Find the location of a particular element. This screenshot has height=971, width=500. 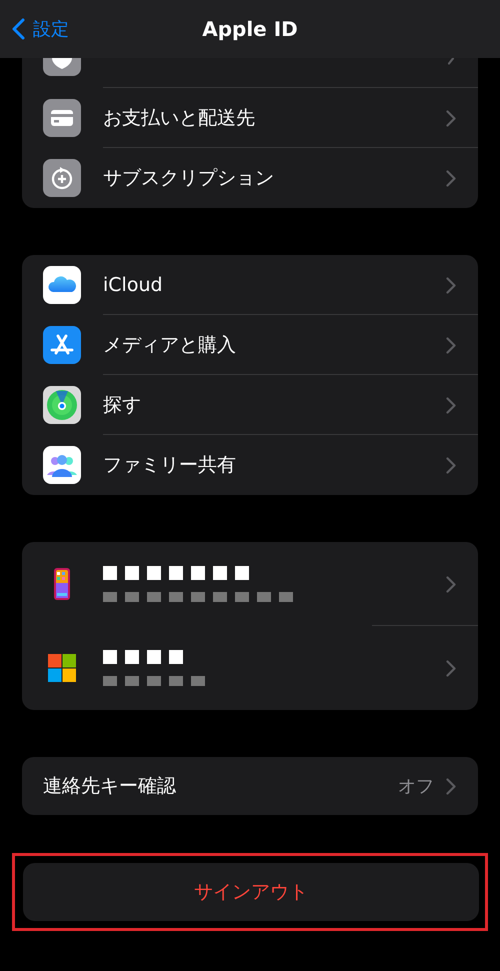

settings-row: 探す is located at coordinates (250, 405).